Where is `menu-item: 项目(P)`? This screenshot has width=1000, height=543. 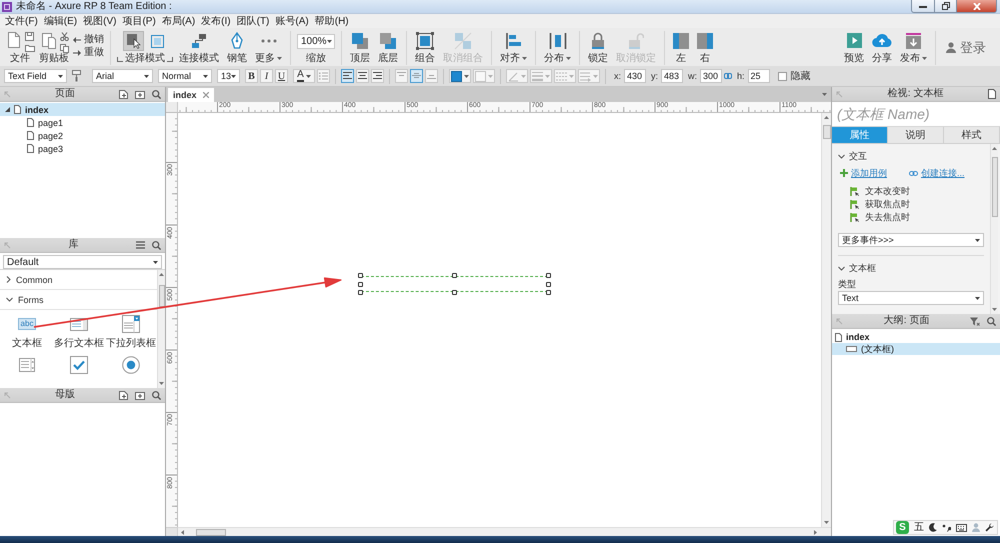 menu-item: 项目(P) is located at coordinates (139, 21).